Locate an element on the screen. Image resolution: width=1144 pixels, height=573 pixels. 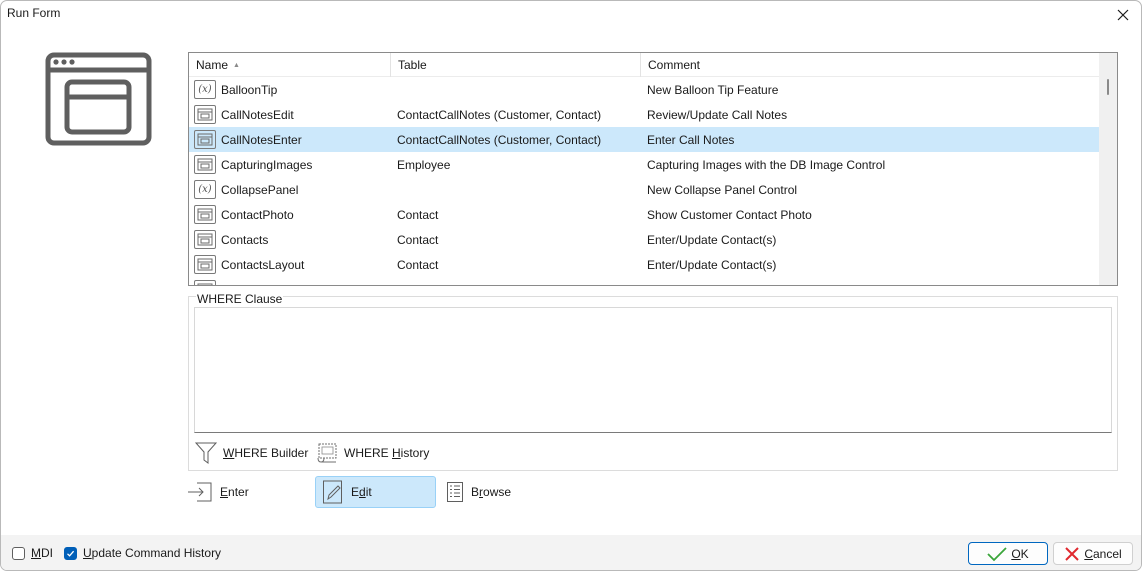
row-name-cell: CallNotesEdit is located at coordinates (289, 114).